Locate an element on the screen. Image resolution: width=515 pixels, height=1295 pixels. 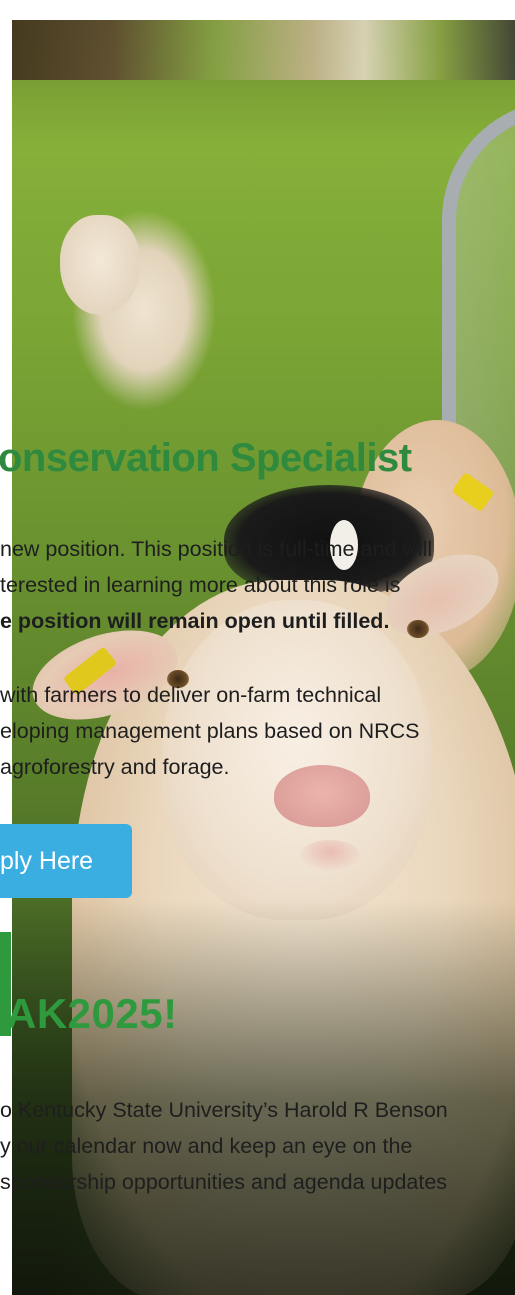
event-title-heading: AK2025! is located at coordinates (92, 1013).